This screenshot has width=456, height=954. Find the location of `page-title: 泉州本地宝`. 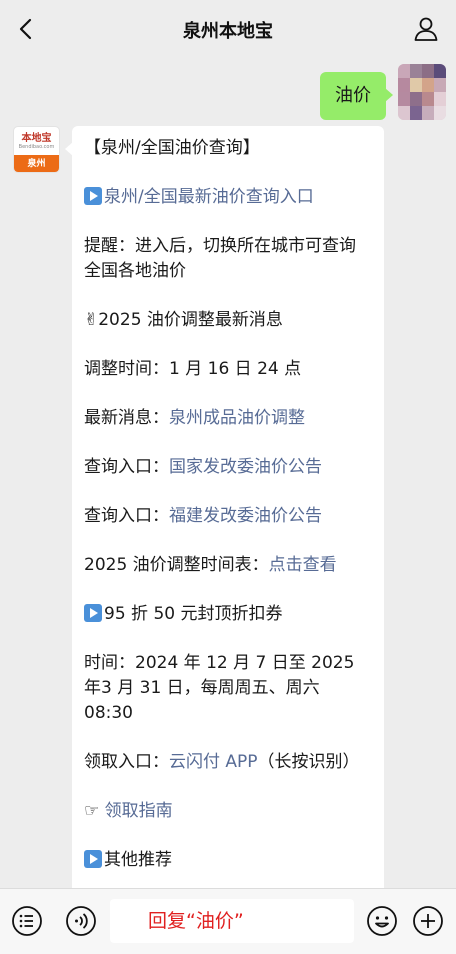

page-title: 泉州本地宝 is located at coordinates (228, 31).